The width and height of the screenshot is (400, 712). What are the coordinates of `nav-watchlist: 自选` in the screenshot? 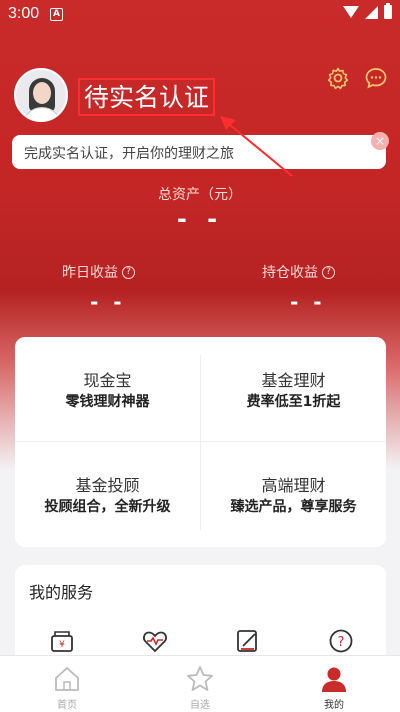 It's located at (200, 684).